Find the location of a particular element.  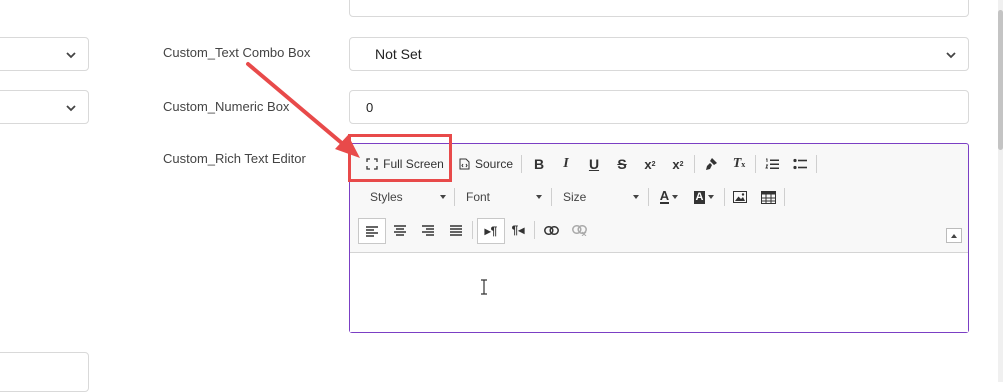

annotation-arrow is located at coordinates (303, 110).